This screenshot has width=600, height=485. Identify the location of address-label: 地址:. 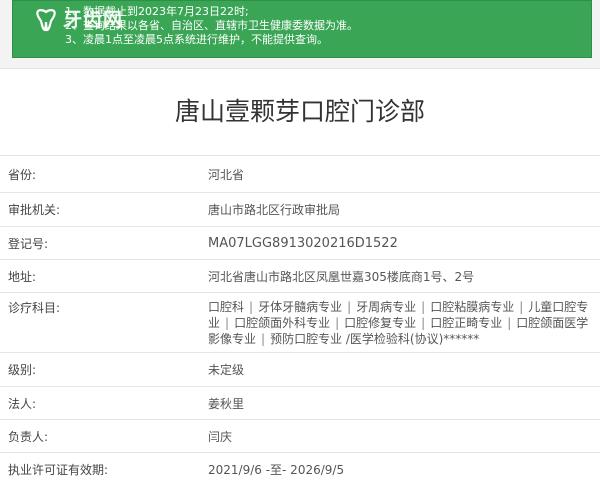
(22, 276).